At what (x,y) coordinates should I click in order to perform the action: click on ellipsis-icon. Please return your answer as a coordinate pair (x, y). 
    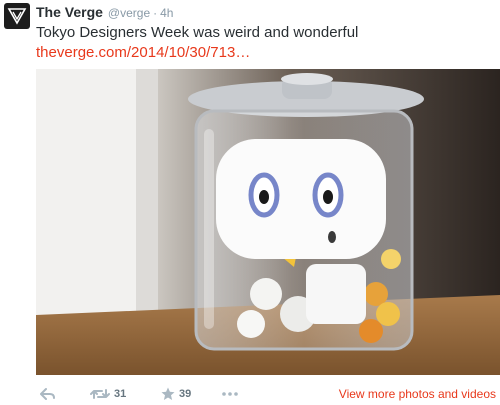
    Looking at the image, I should click on (230, 394).